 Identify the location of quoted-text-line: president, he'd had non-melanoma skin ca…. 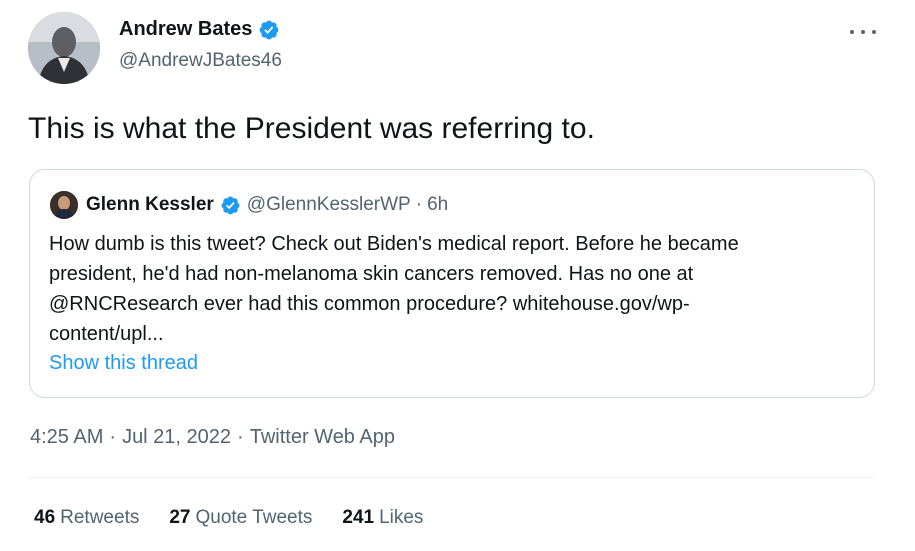
(371, 274).